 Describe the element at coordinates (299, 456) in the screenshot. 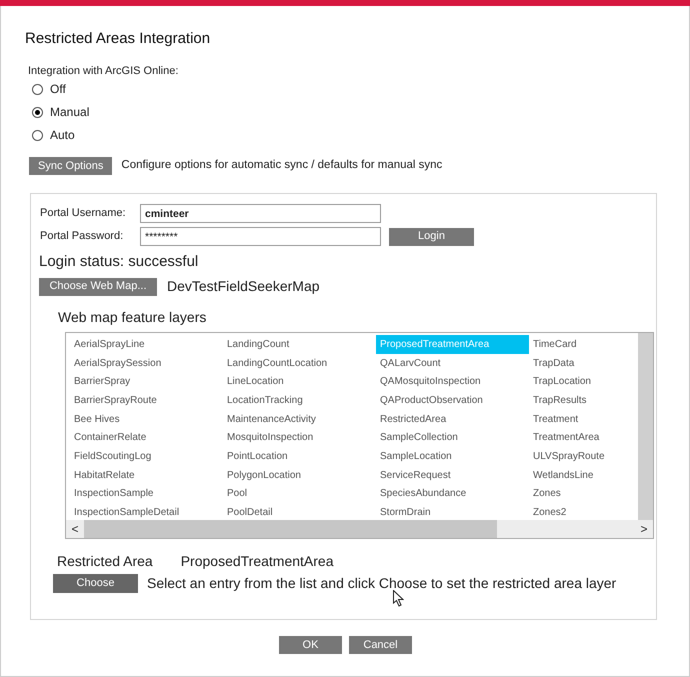

I see `layer-item: PointLocation` at that location.